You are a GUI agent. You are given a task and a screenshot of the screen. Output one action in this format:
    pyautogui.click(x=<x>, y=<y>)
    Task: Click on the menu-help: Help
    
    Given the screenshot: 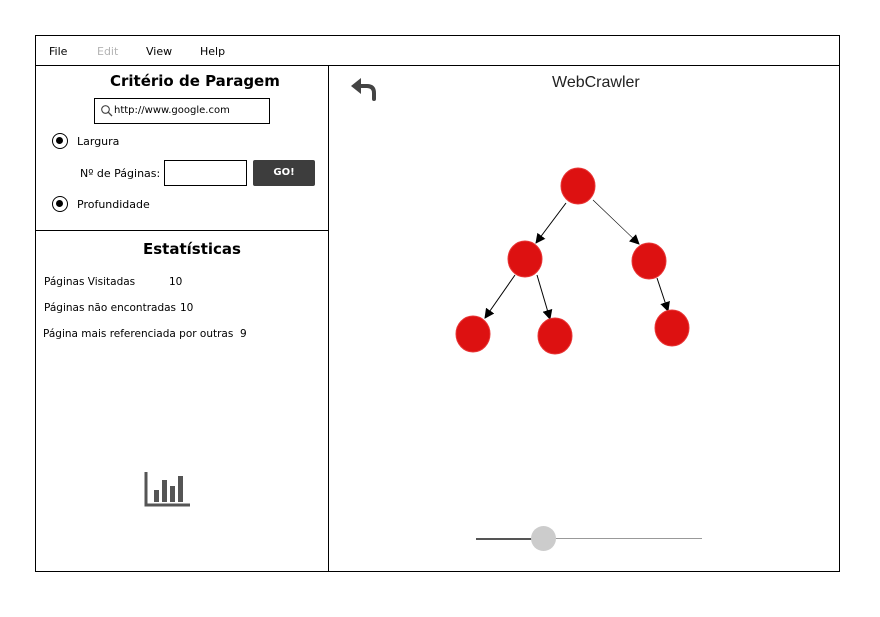 What is the action you would take?
    pyautogui.click(x=212, y=51)
    